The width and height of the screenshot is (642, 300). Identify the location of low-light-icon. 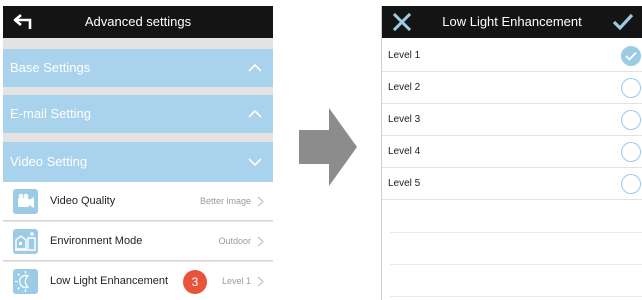
(25, 281).